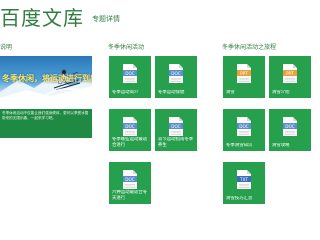  Describe the element at coordinates (239, 198) in the screenshot. I see `tile-label: 滑雪技巧汇总` at that location.